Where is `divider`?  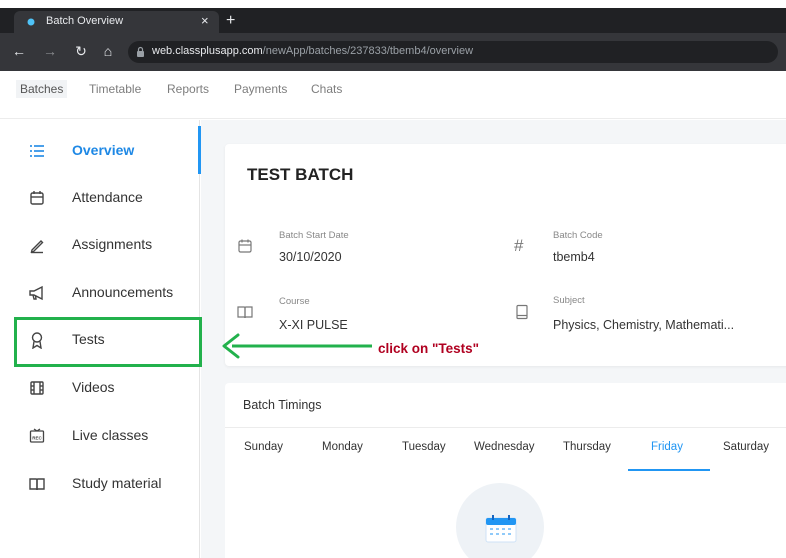
divider is located at coordinates (505, 427).